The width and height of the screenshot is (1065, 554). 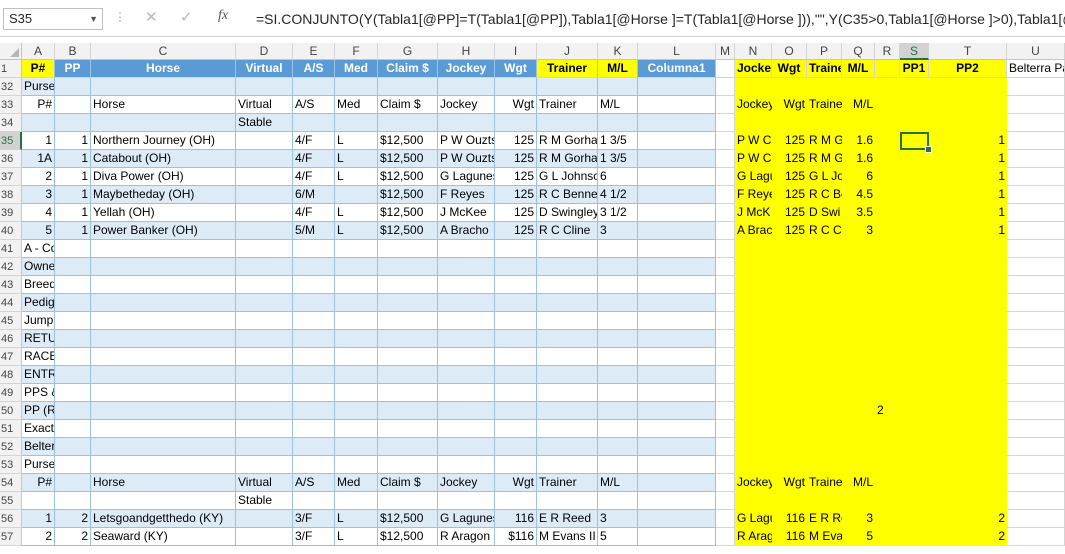 I want to click on cell-j40: R C Cline, so click(x=567, y=231).